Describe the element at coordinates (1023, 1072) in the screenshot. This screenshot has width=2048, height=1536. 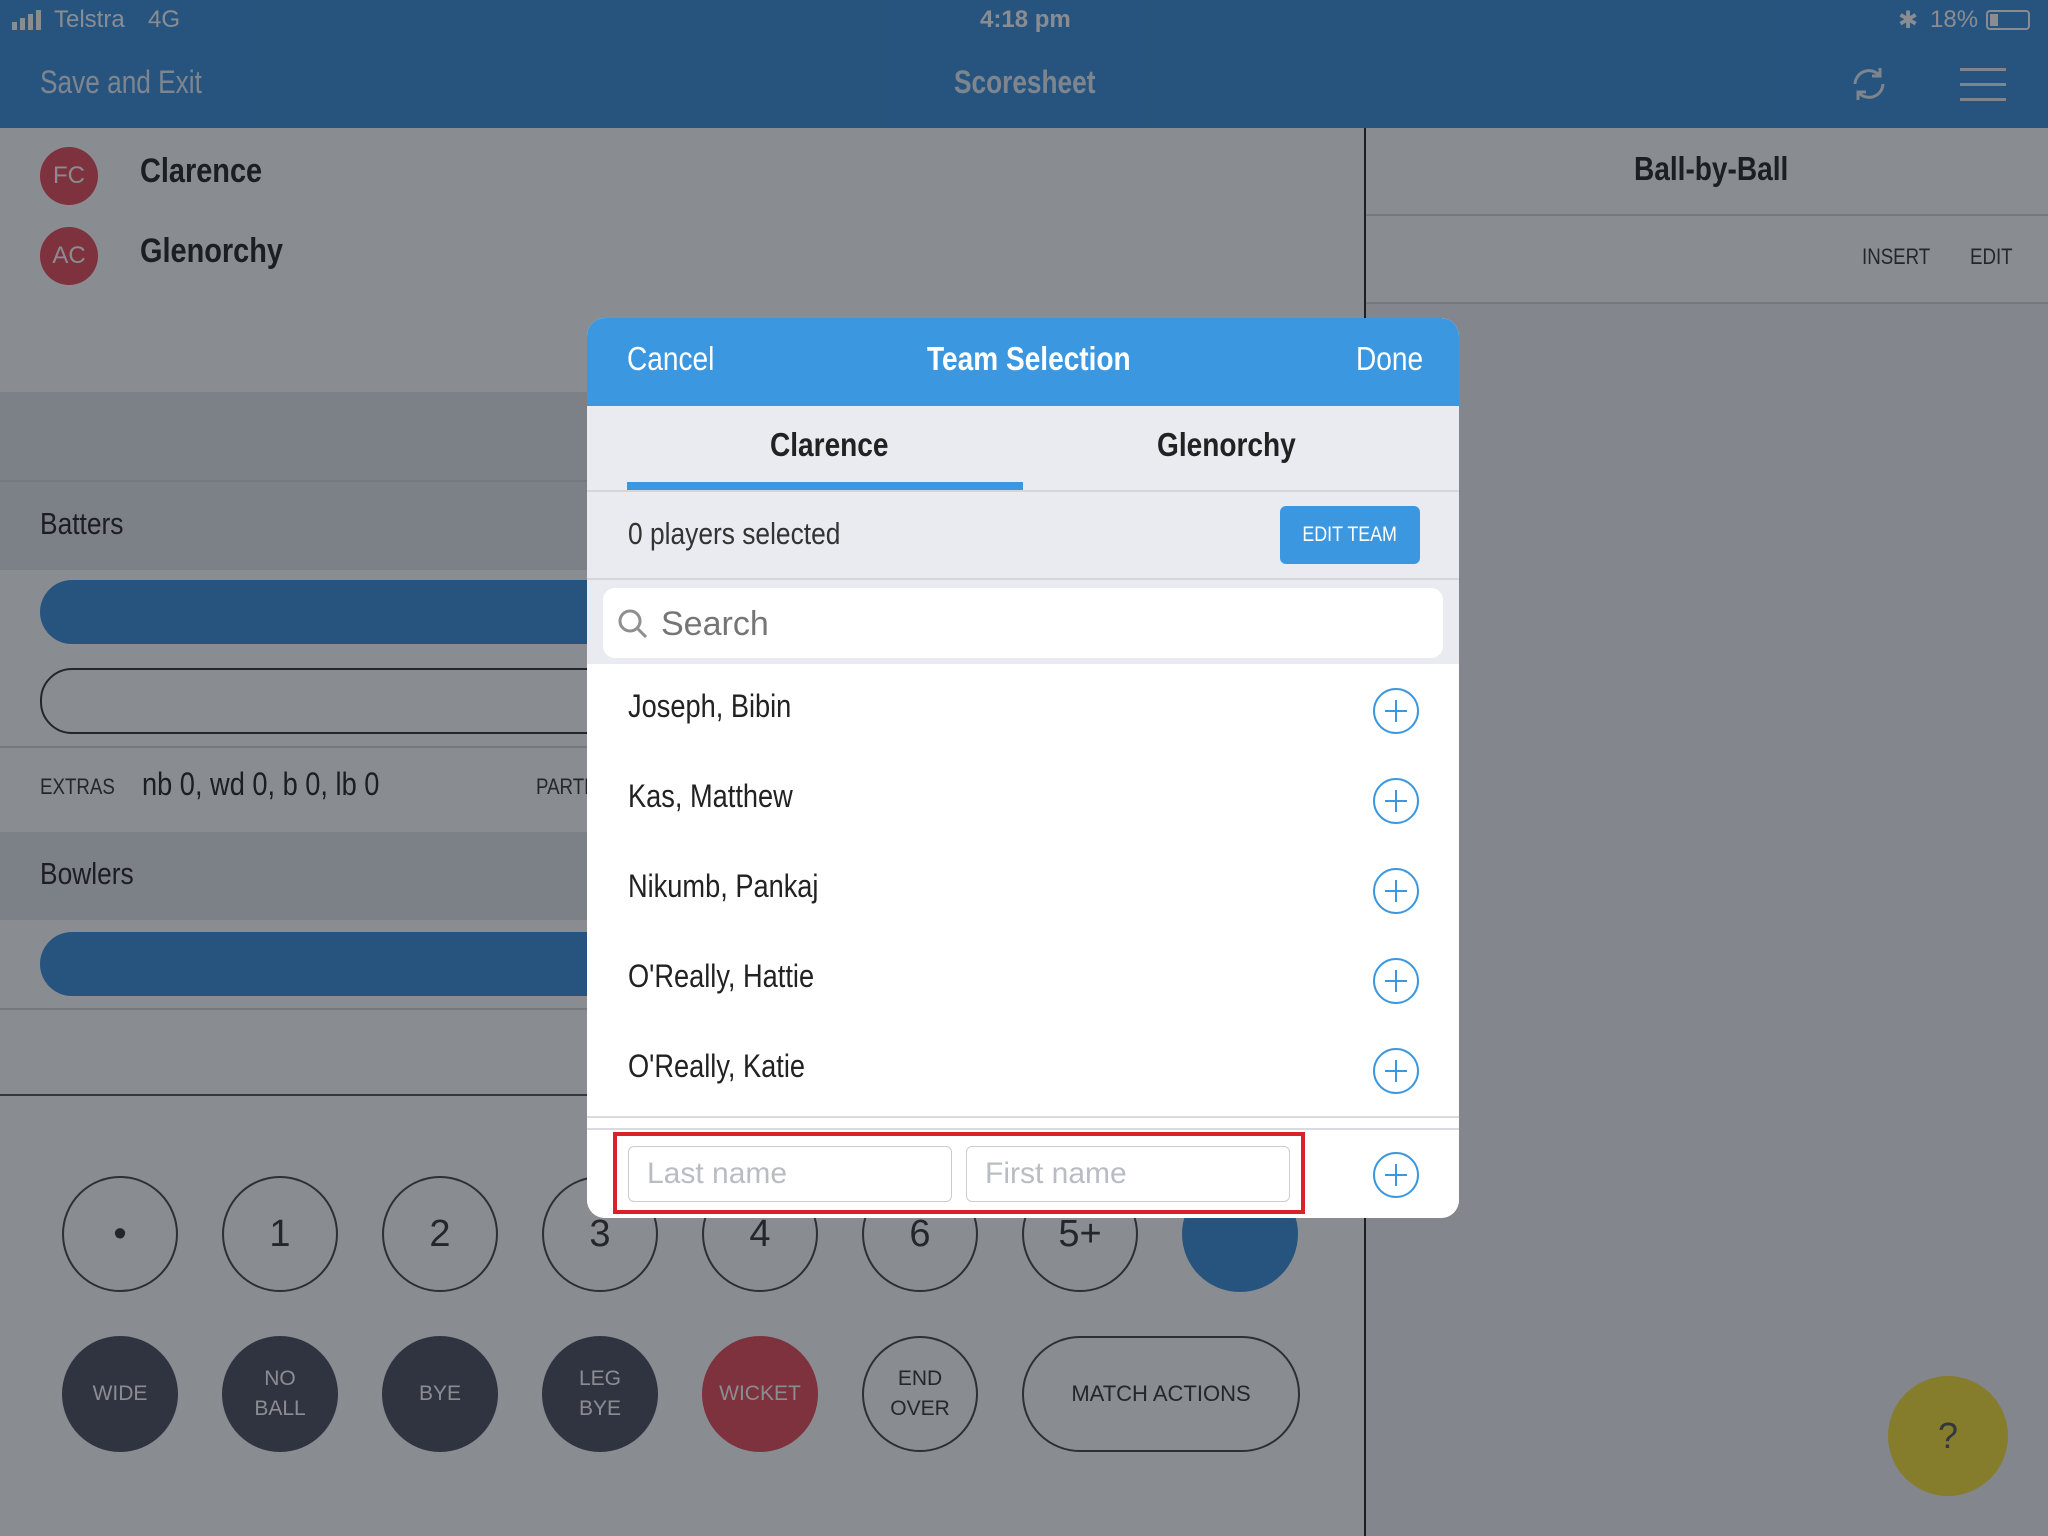
I see `player-row: O'Really, Katie` at that location.